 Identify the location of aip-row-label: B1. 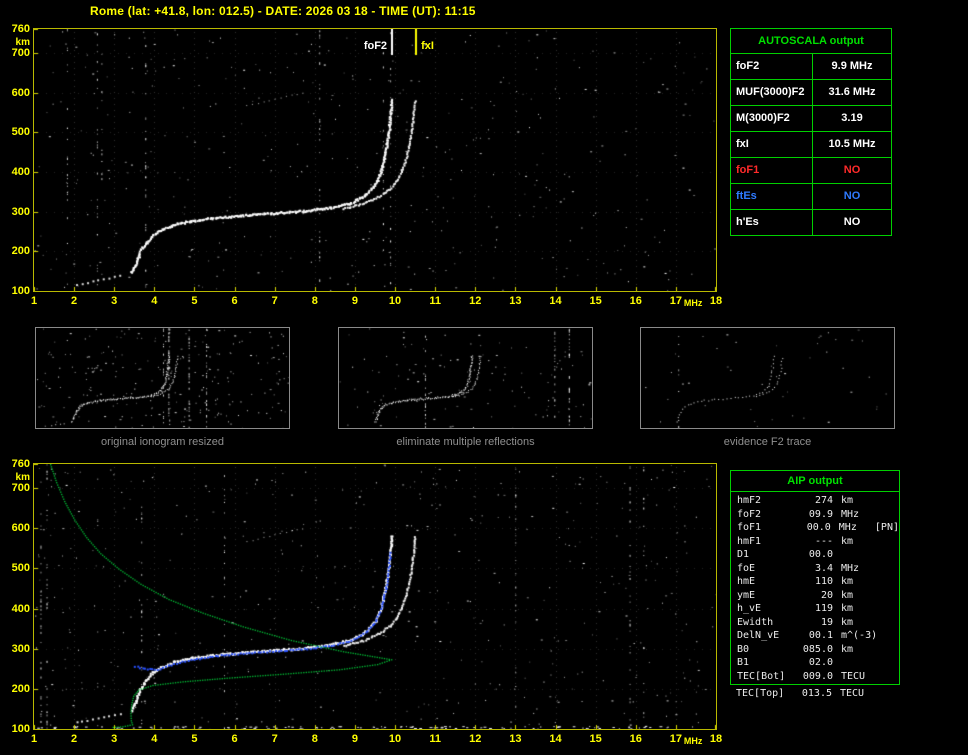
(743, 662).